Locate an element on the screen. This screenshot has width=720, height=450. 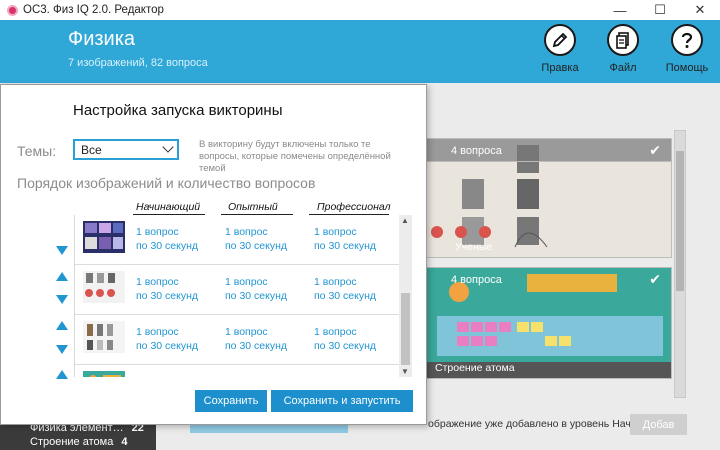
app-icon is located at coordinates (12, 10).